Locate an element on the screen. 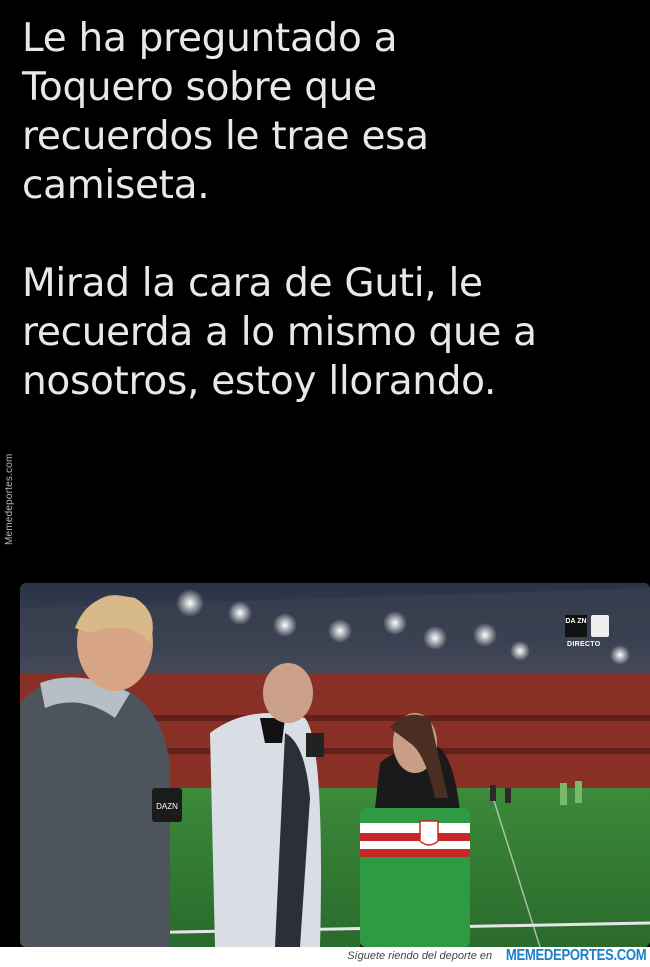 This screenshot has width=650, height=967. tweet-line: Mirad la cara de Guti, le is located at coordinates (252, 283).